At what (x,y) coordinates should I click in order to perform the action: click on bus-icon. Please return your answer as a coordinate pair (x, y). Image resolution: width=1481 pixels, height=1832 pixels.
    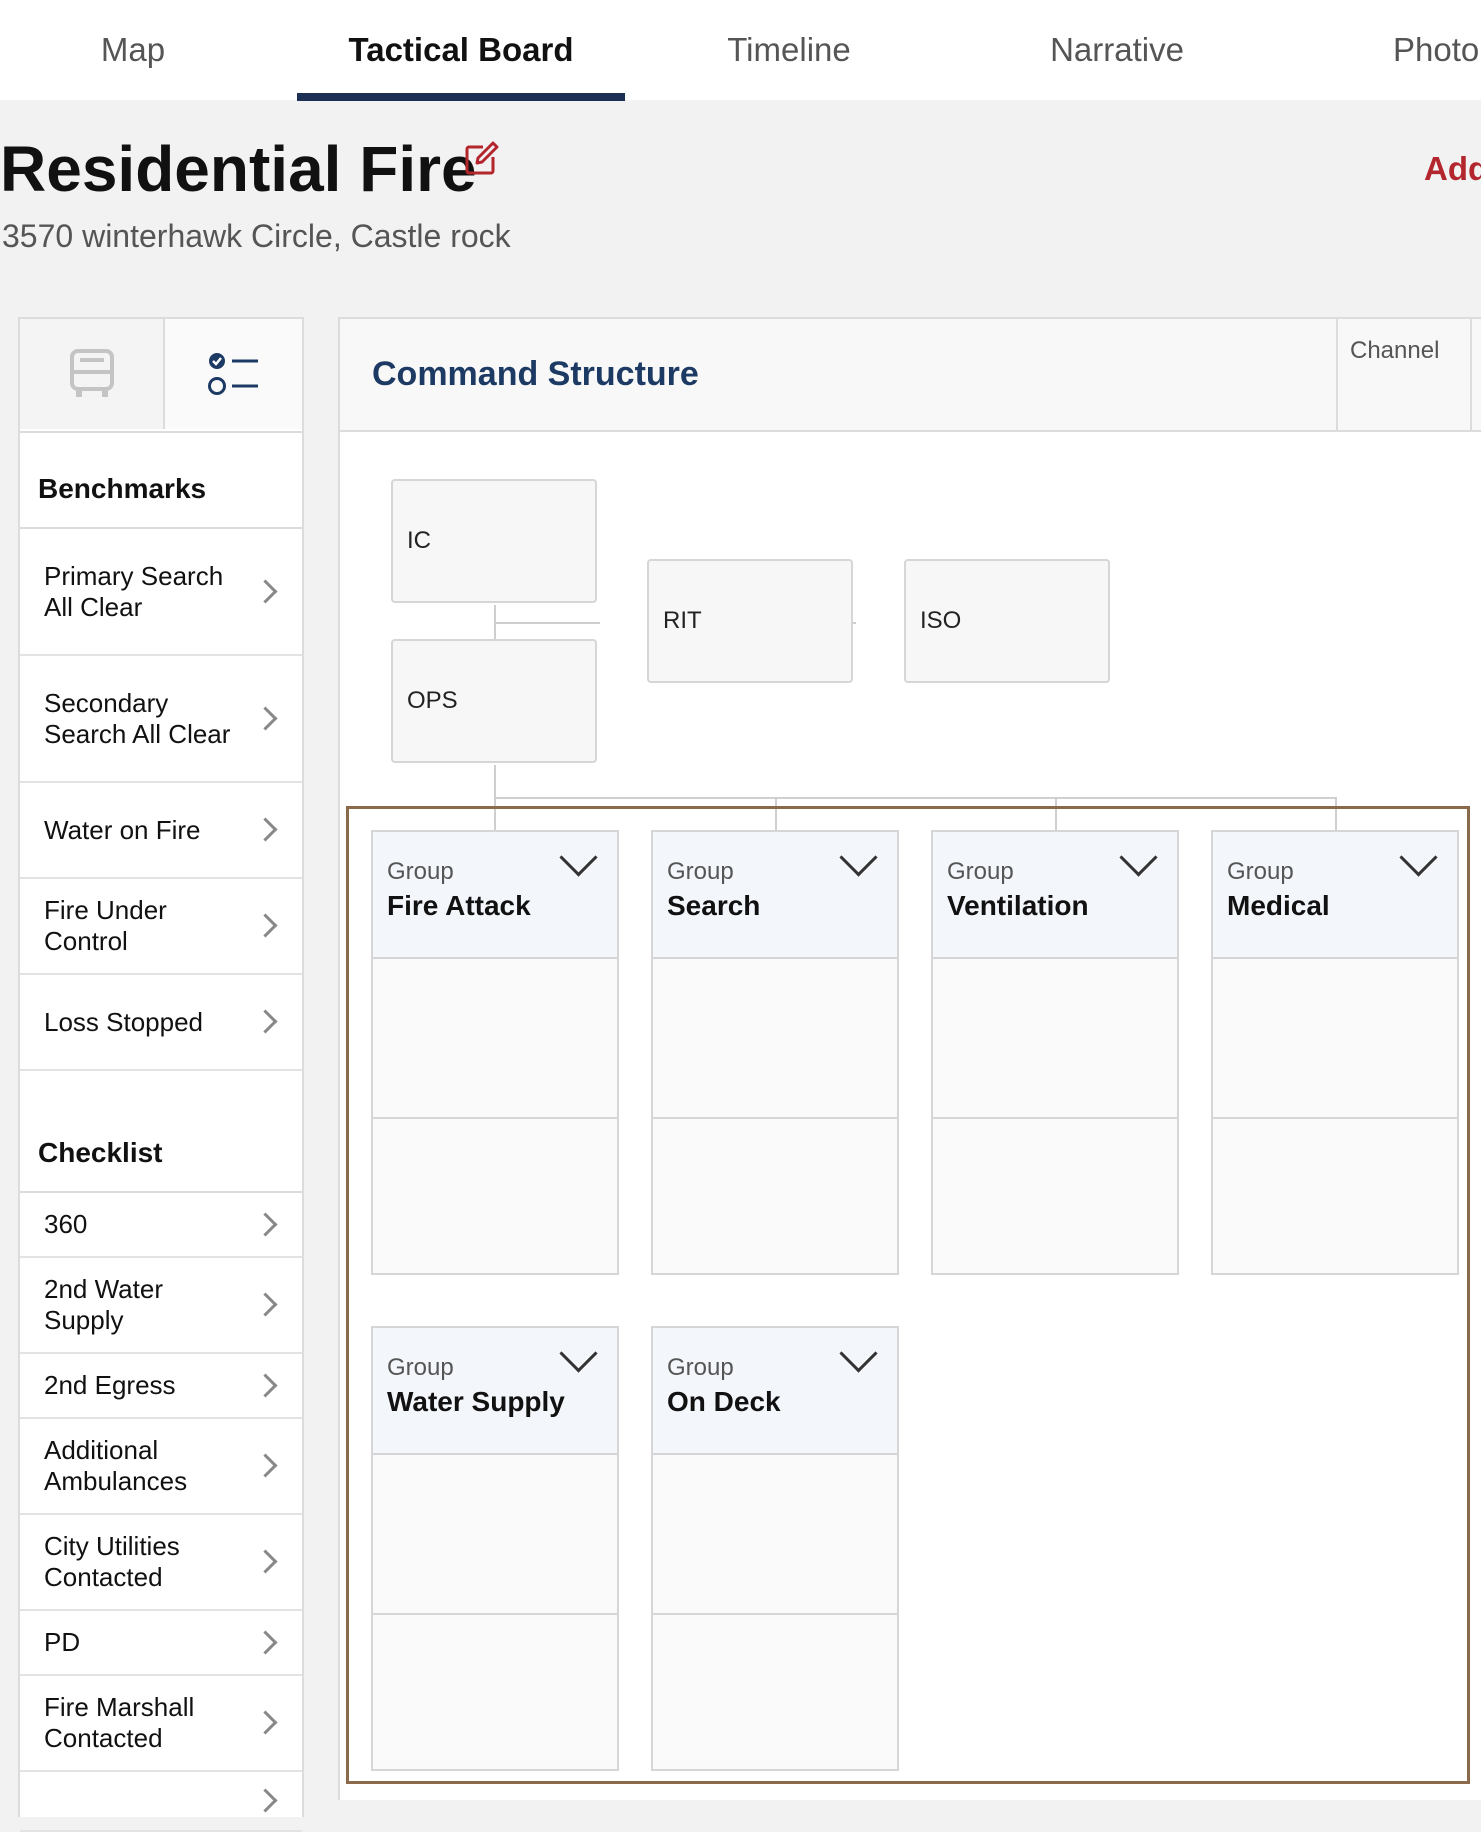
    Looking at the image, I should click on (91, 373).